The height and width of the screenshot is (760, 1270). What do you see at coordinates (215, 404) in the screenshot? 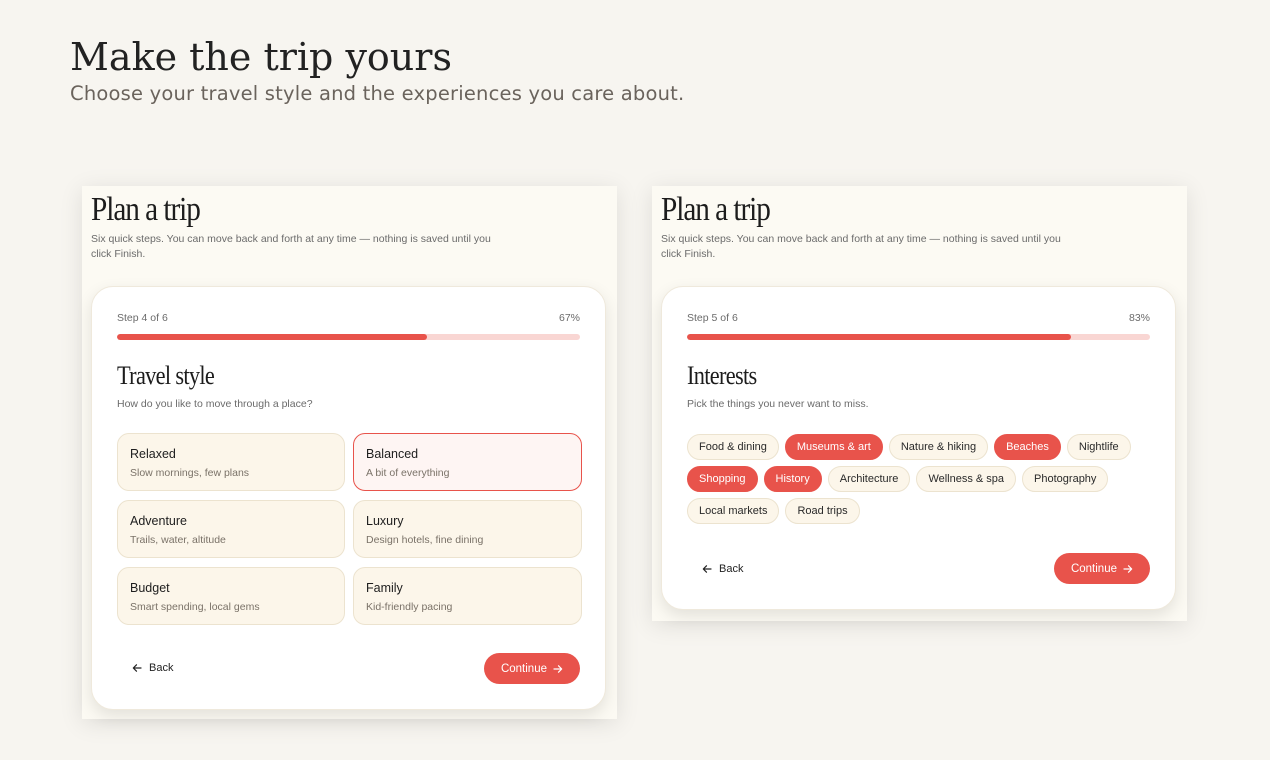
I see `section-description: How do you like to move through a place?` at bounding box center [215, 404].